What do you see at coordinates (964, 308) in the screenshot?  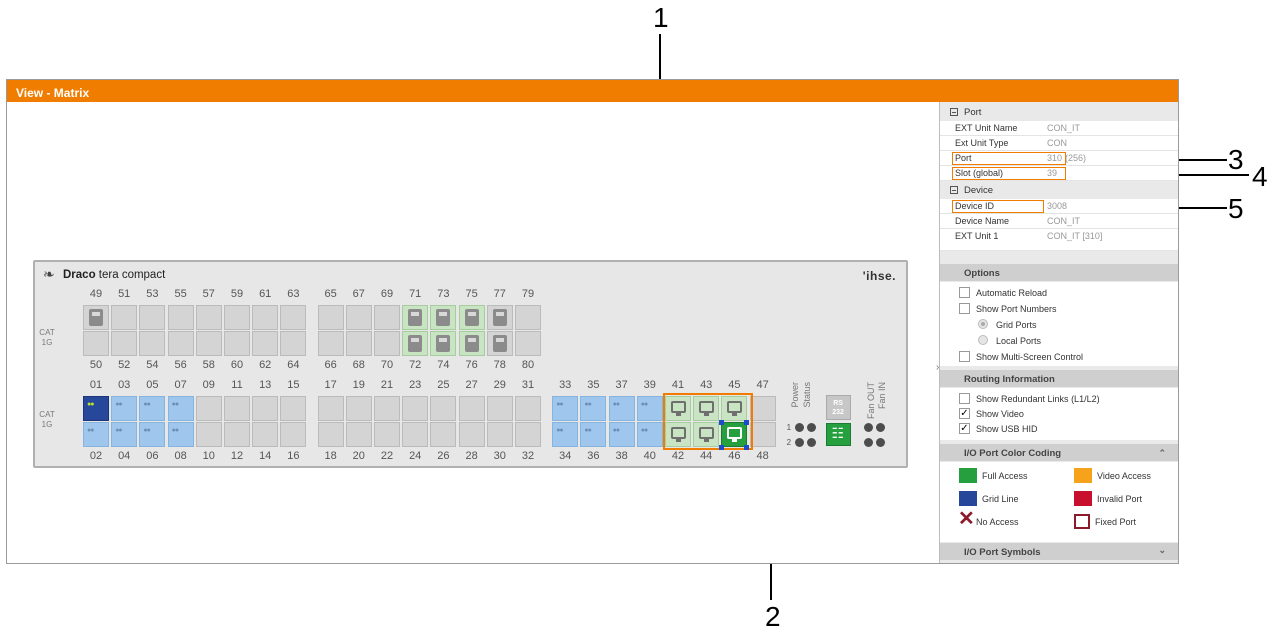 I see `show-port-numbers-checkbox` at bounding box center [964, 308].